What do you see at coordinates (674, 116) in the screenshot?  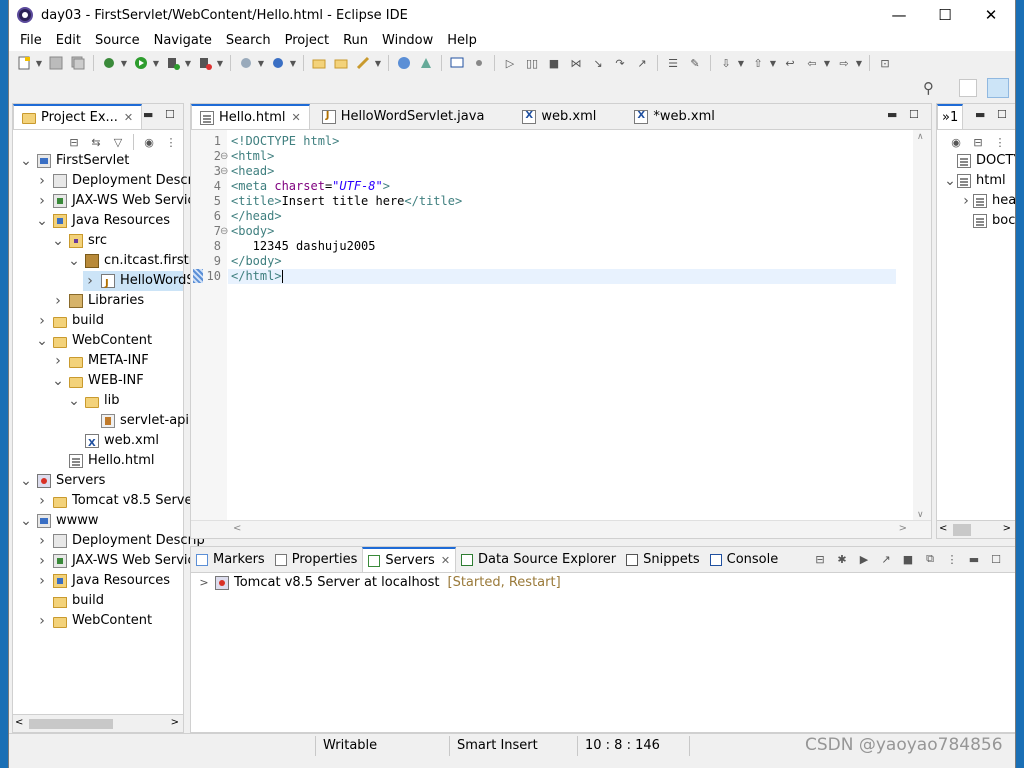 I see `tab-editor-4: *web.xml` at bounding box center [674, 116].